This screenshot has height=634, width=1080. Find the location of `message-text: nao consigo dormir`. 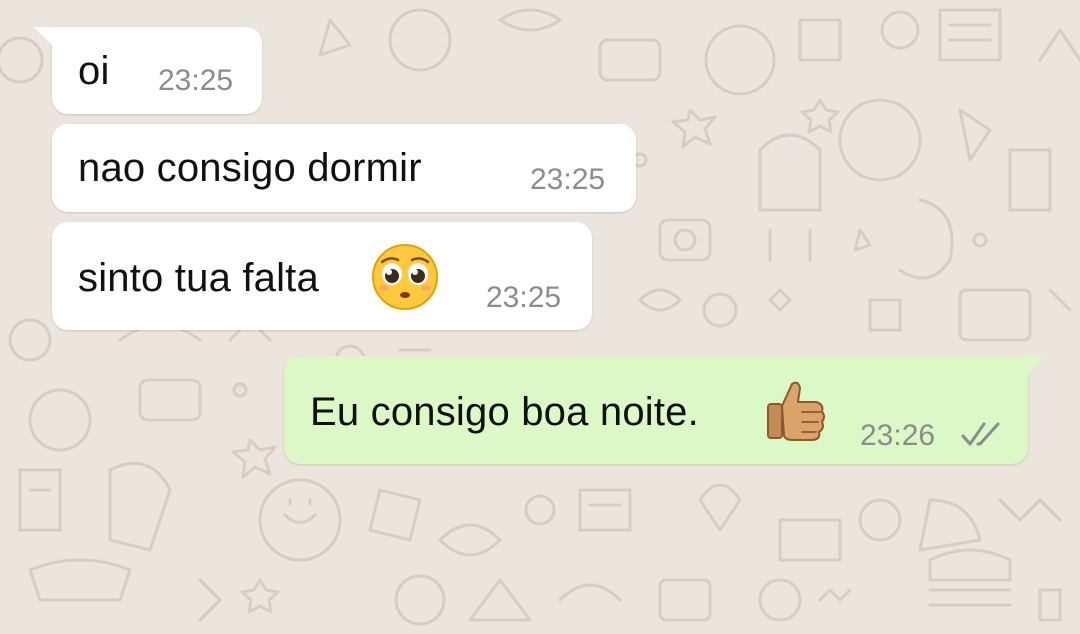

message-text: nao consigo dormir is located at coordinates (250, 168).